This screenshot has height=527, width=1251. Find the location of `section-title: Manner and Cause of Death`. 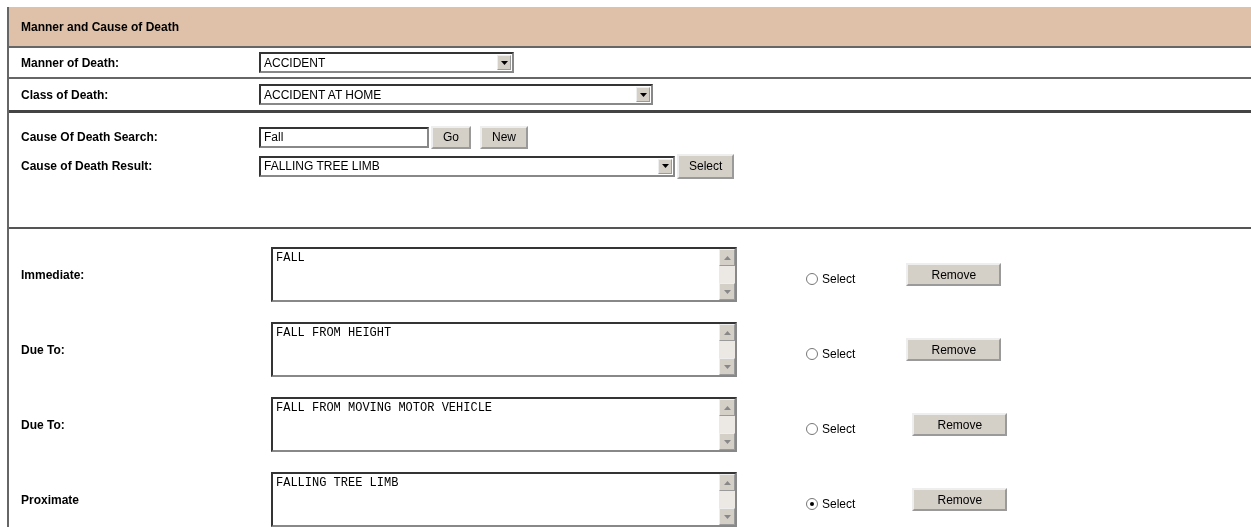

section-title: Manner and Cause of Death is located at coordinates (100, 27).